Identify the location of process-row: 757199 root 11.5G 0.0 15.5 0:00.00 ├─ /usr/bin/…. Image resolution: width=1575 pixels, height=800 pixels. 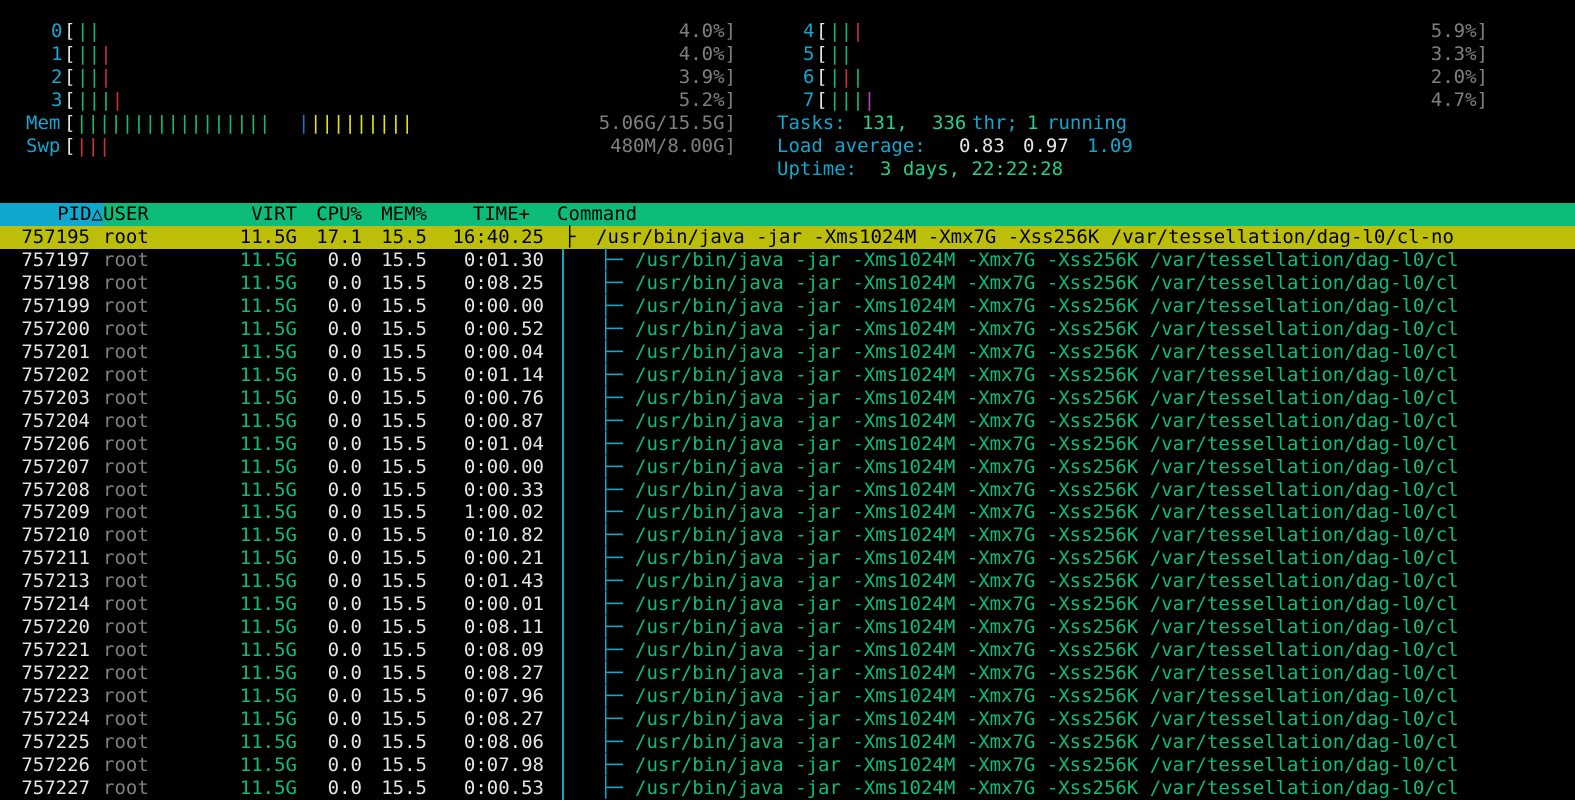
(787, 306).